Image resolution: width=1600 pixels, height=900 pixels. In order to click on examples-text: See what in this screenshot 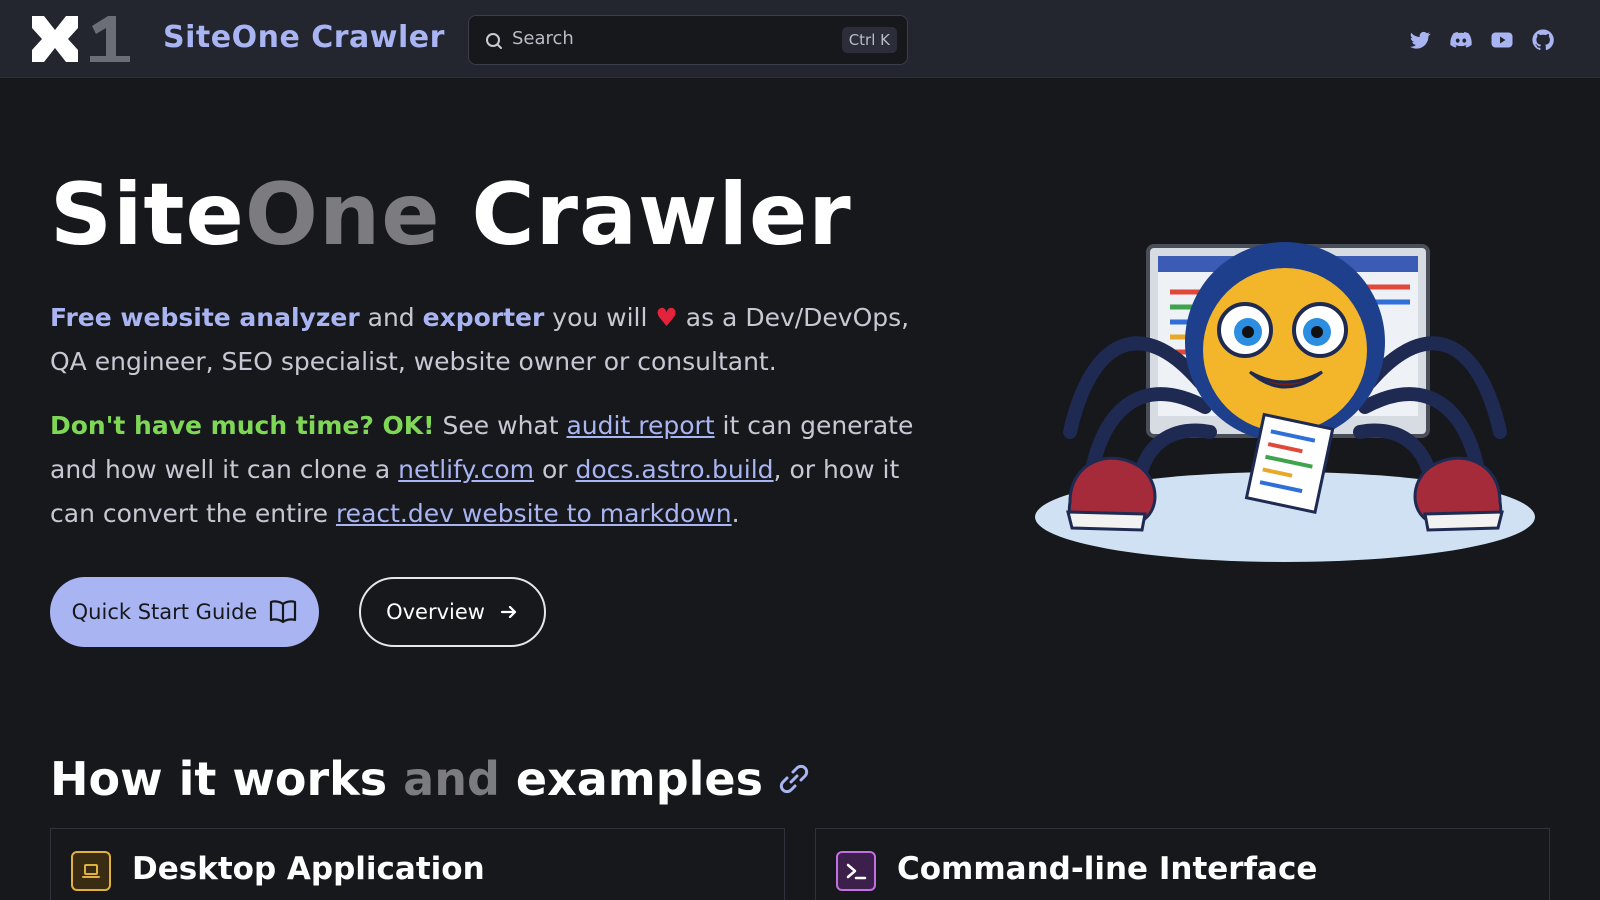, I will do `click(500, 425)`.